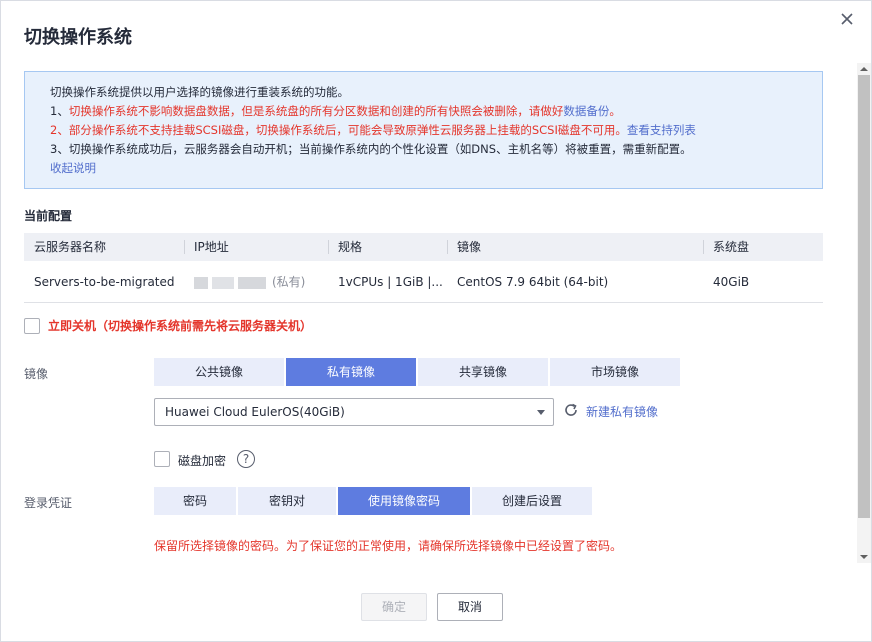 This screenshot has width=872, height=642. Describe the element at coordinates (32, 326) in the screenshot. I see `shutdown-checkbox` at that location.